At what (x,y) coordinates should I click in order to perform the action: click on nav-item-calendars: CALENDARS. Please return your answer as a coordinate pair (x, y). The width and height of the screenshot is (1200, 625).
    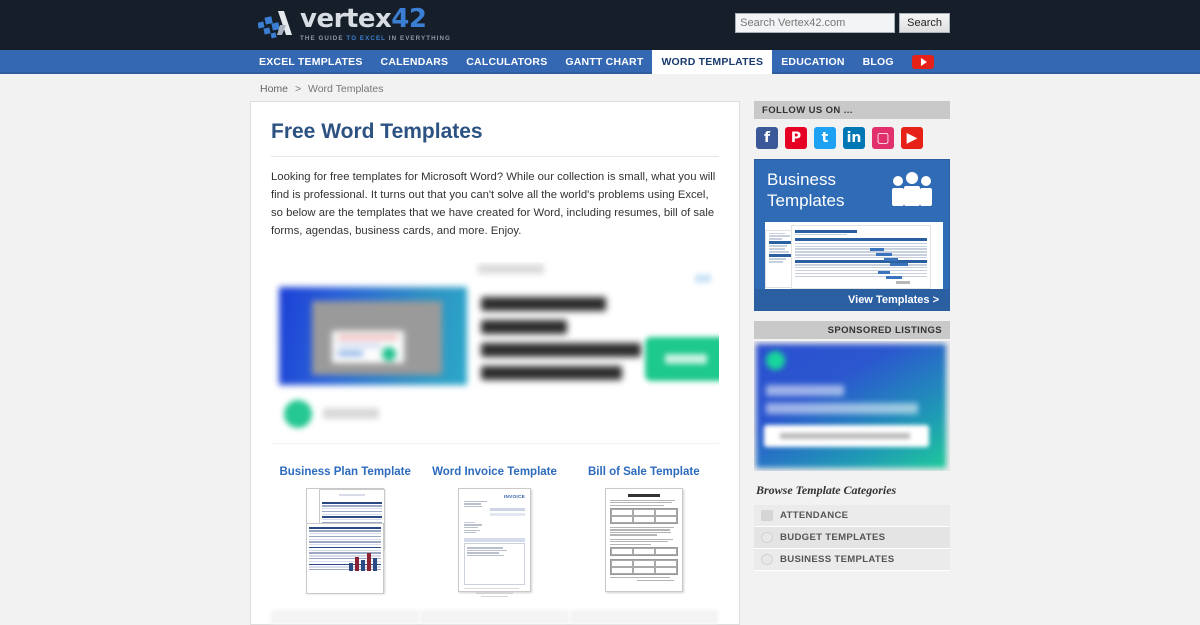
    Looking at the image, I should click on (415, 62).